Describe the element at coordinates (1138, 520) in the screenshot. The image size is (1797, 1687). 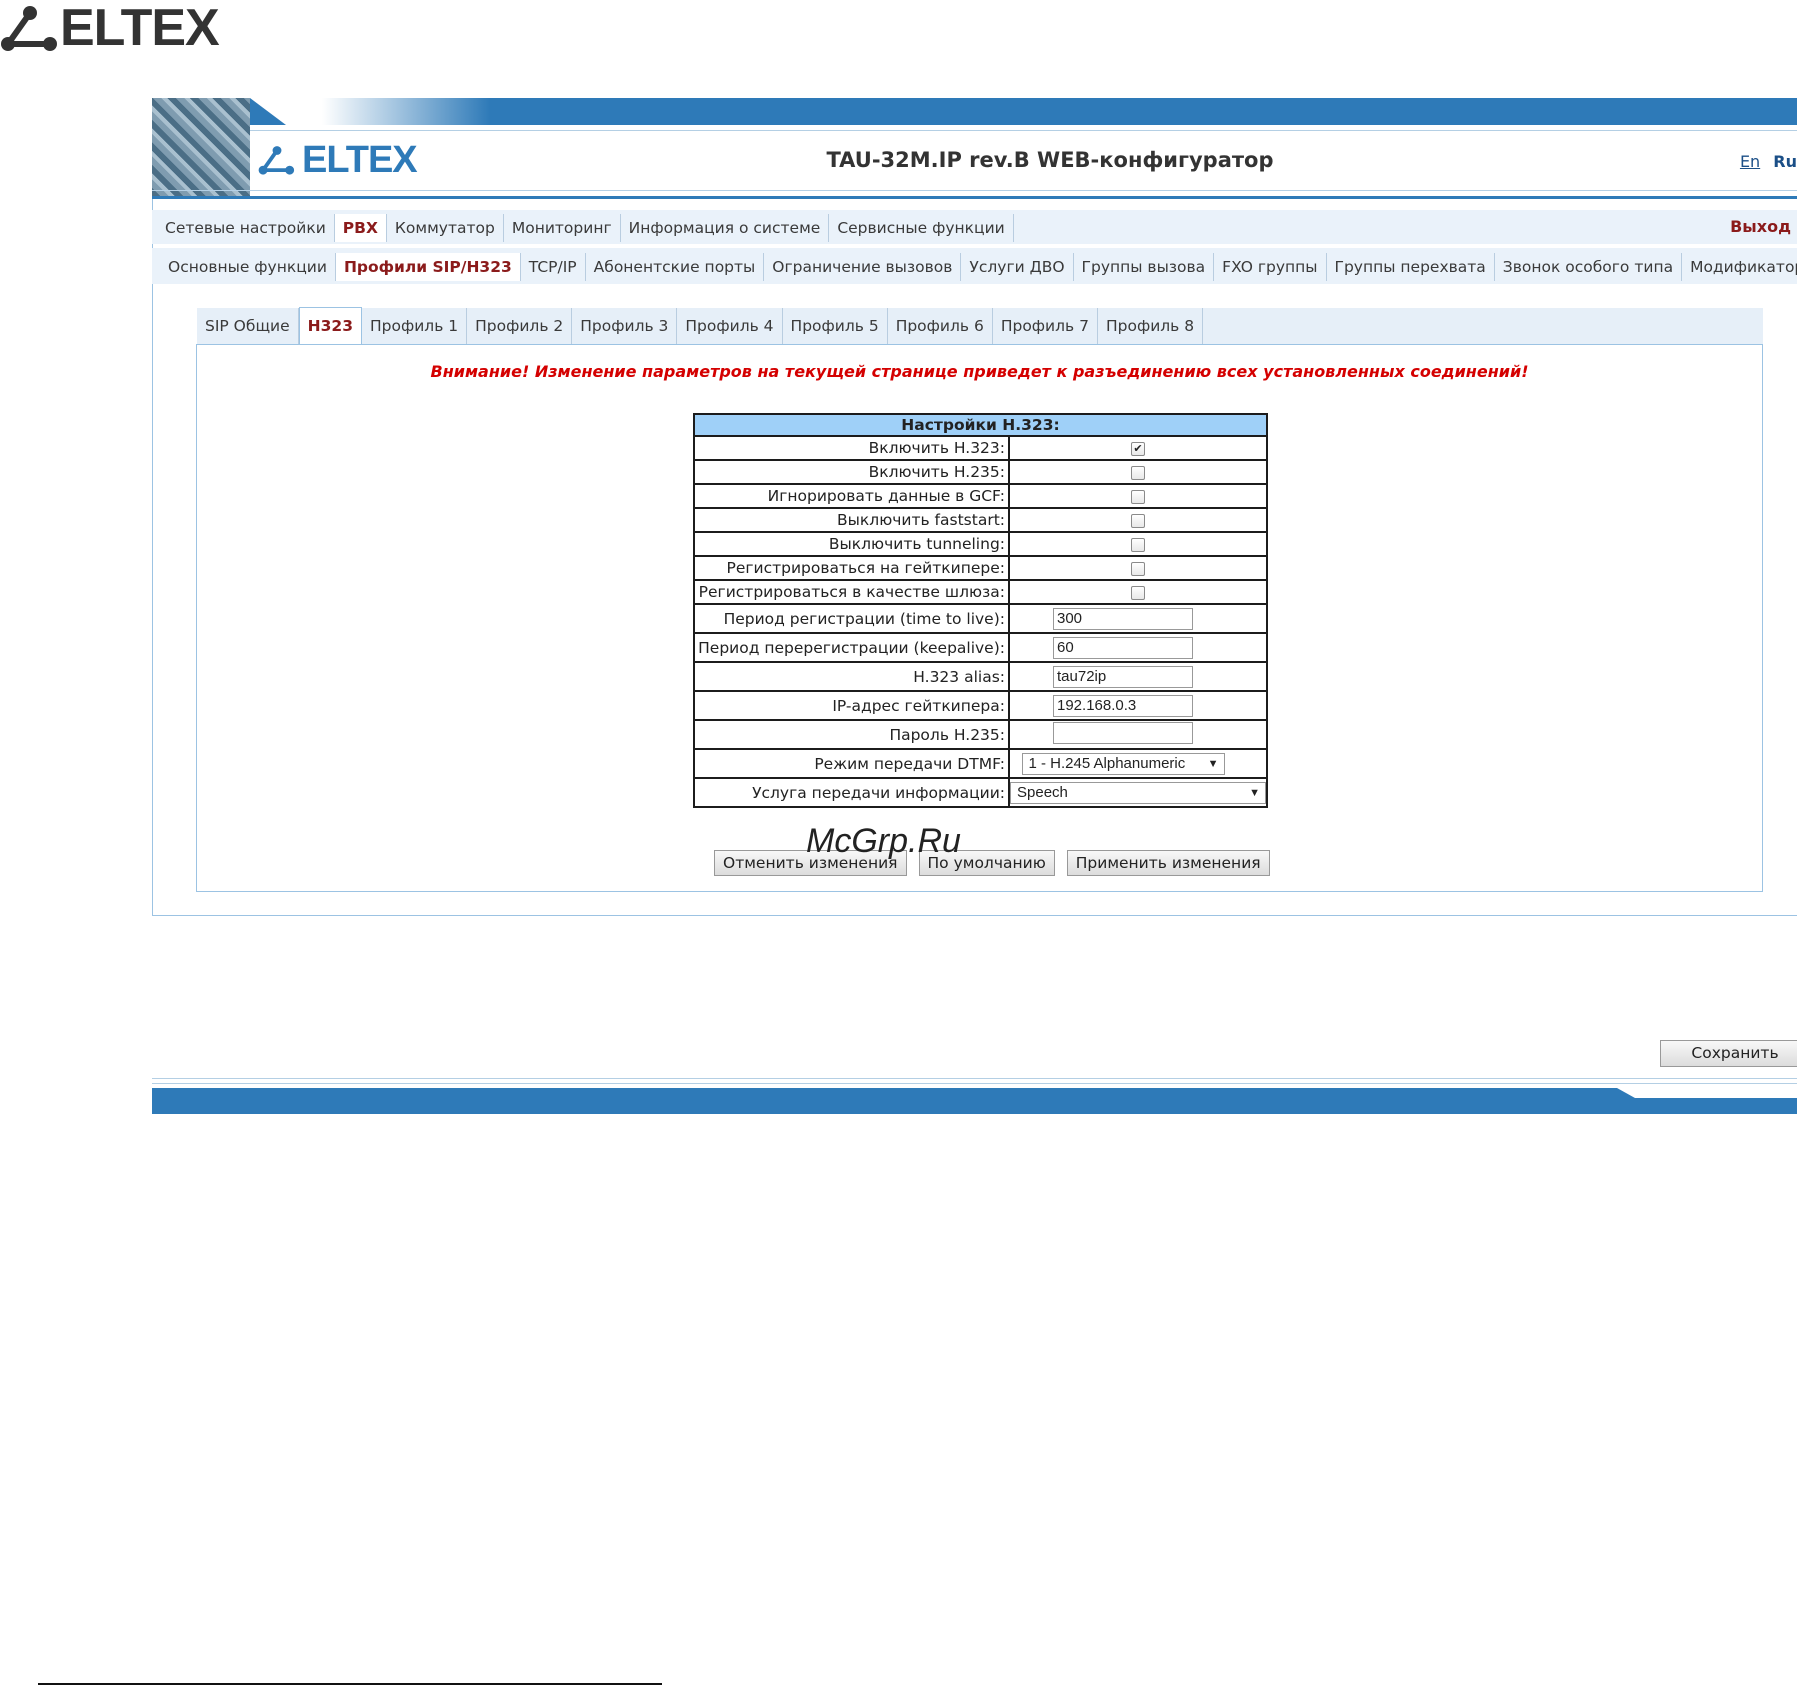
I see `disable-faststart-checkbox` at that location.